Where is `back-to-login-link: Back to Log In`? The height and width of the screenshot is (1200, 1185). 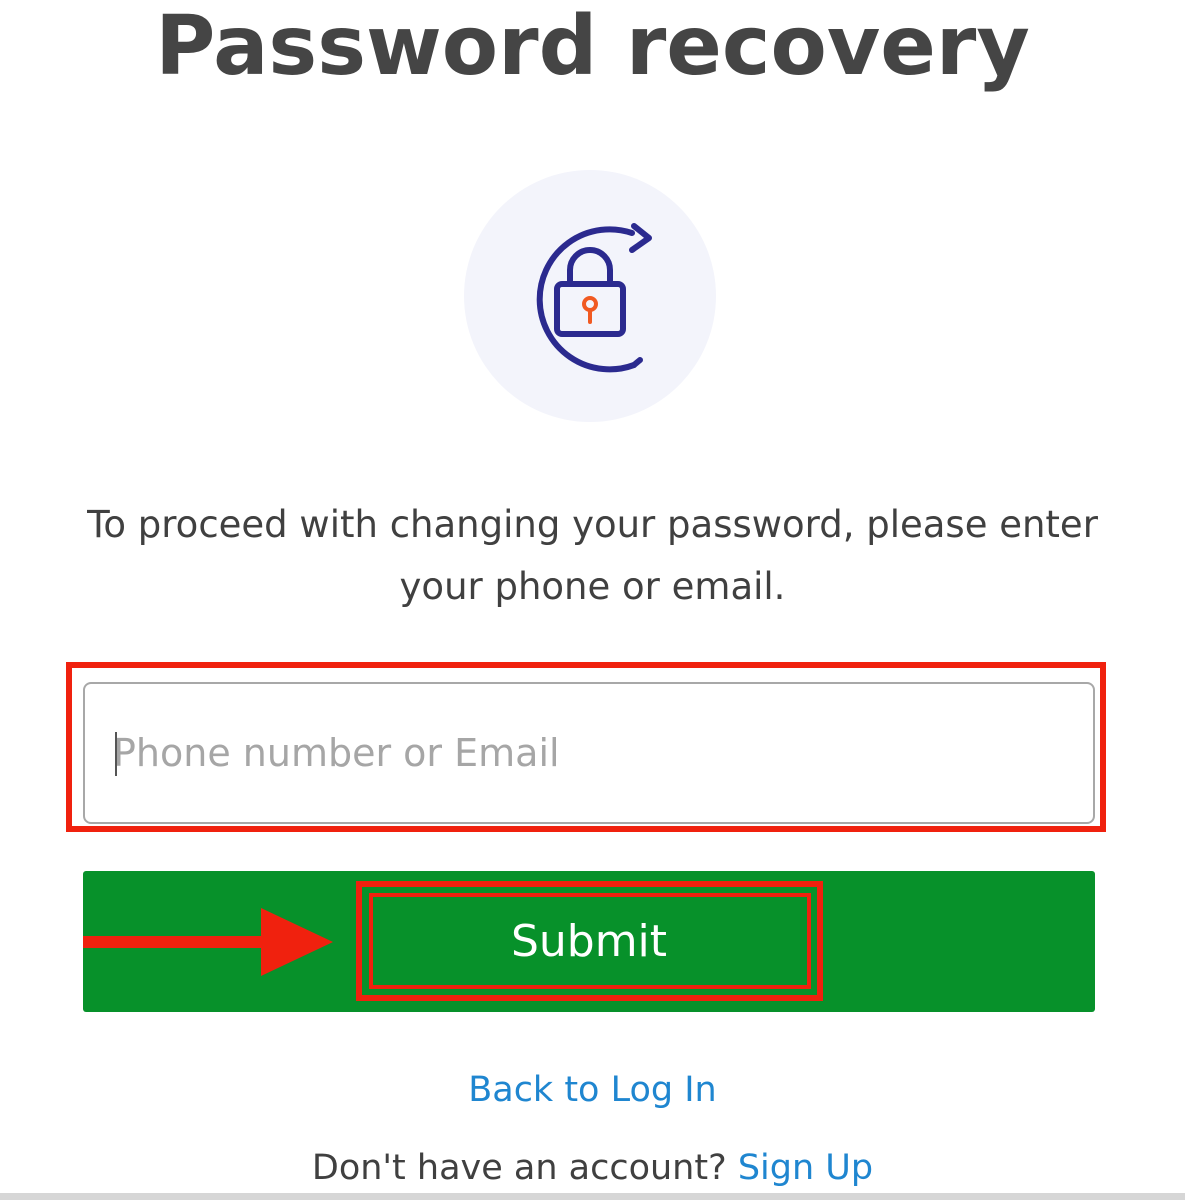
back-to-login-link: Back to Log In is located at coordinates (592, 1090).